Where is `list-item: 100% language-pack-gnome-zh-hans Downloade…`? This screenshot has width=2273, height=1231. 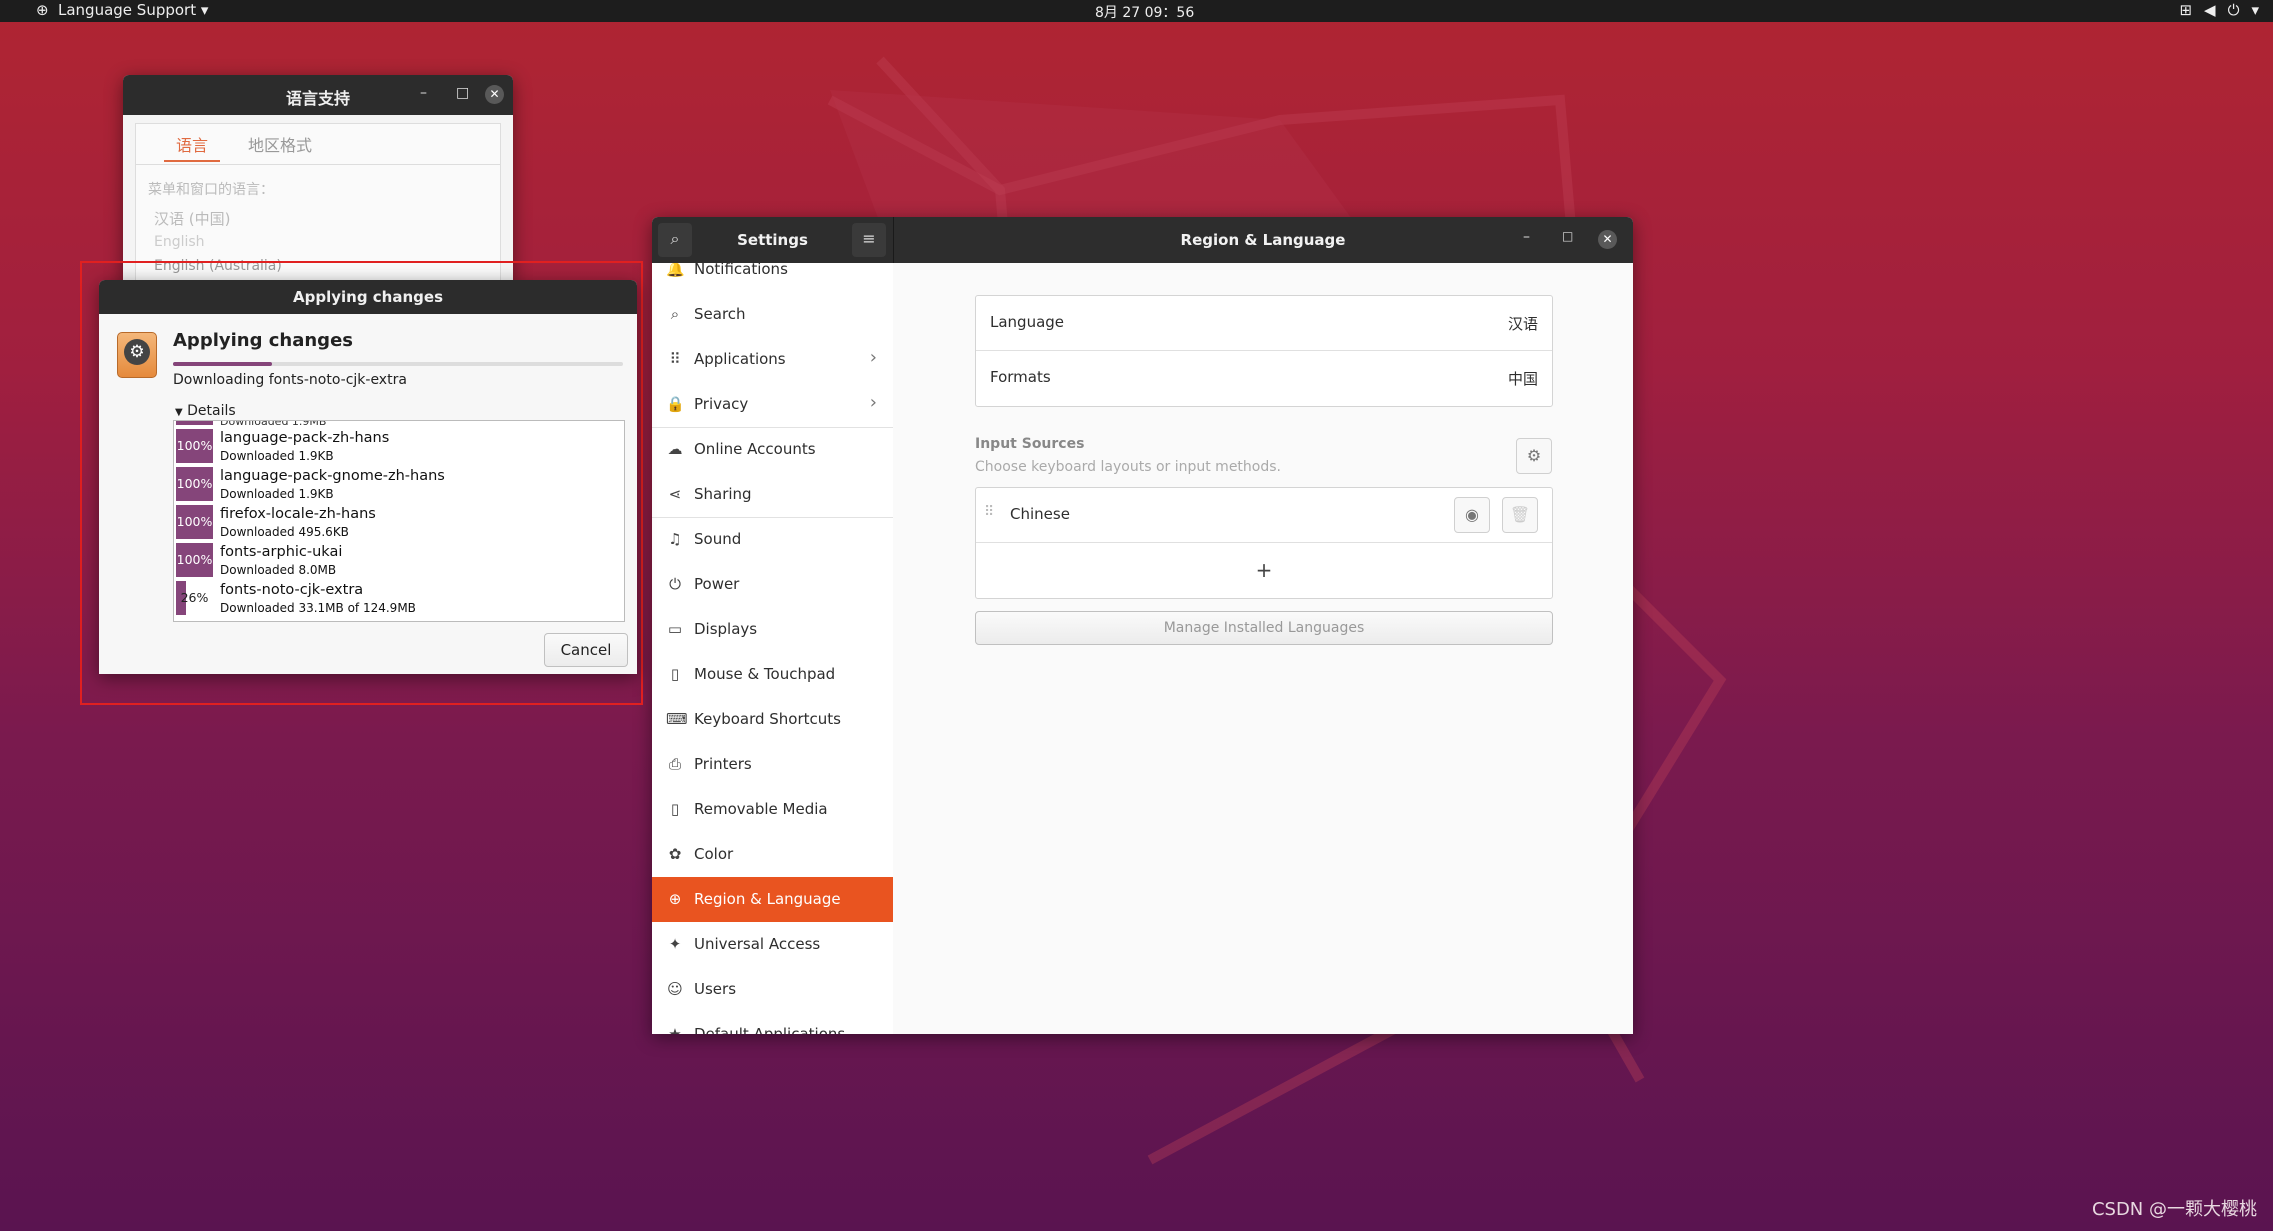 list-item: 100% language-pack-gnome-zh-hans Downloade… is located at coordinates (396, 483).